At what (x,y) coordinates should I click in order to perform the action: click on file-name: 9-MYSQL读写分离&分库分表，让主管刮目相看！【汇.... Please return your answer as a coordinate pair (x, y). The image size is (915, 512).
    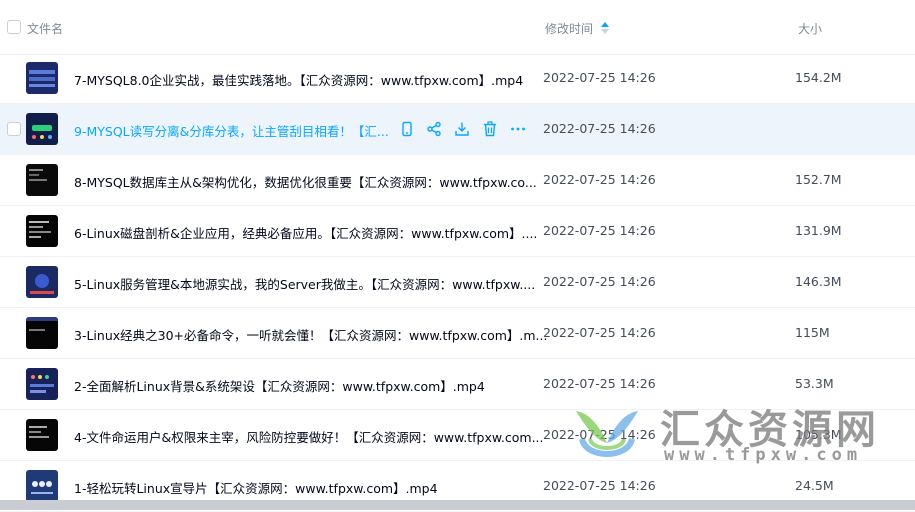
    Looking at the image, I should click on (231, 130).